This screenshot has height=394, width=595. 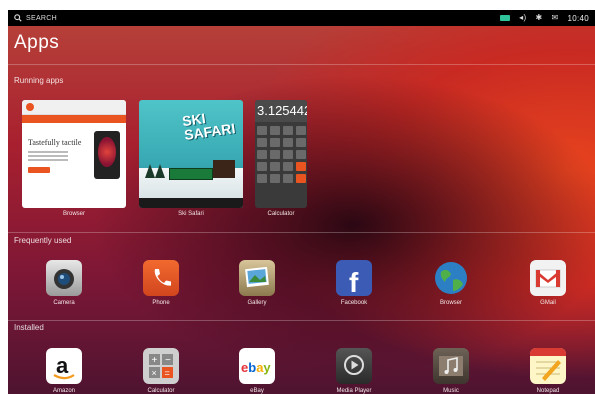 I want to click on app-media-player: Media Player, so click(x=354, y=371).